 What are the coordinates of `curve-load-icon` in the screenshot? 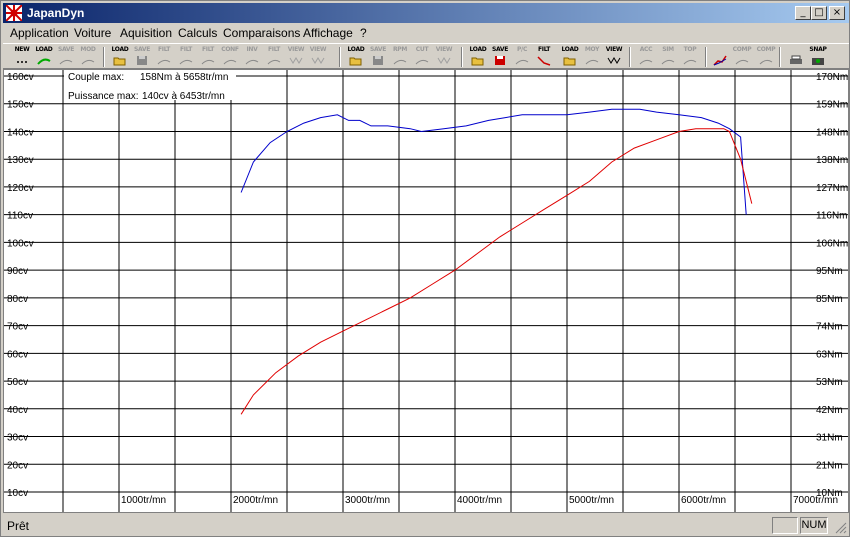 It's located at (44, 61).